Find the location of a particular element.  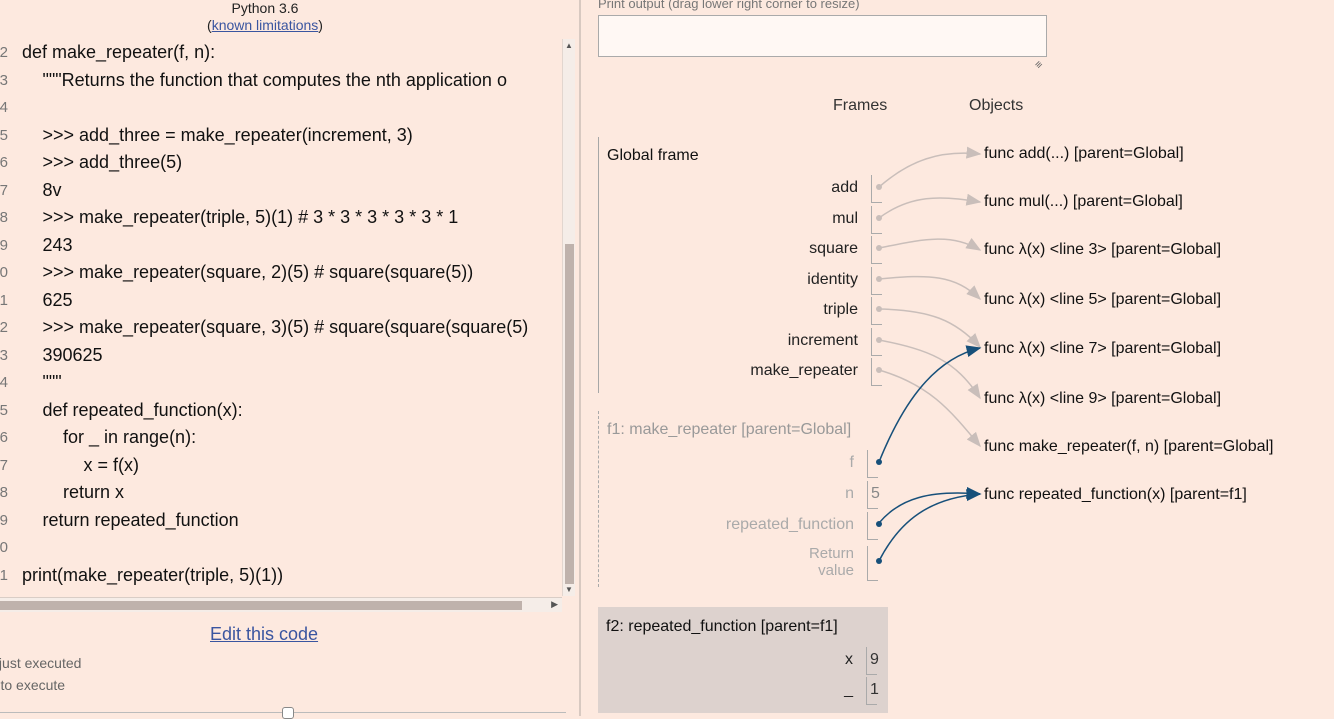

arrow-increment is located at coordinates (929, 369).